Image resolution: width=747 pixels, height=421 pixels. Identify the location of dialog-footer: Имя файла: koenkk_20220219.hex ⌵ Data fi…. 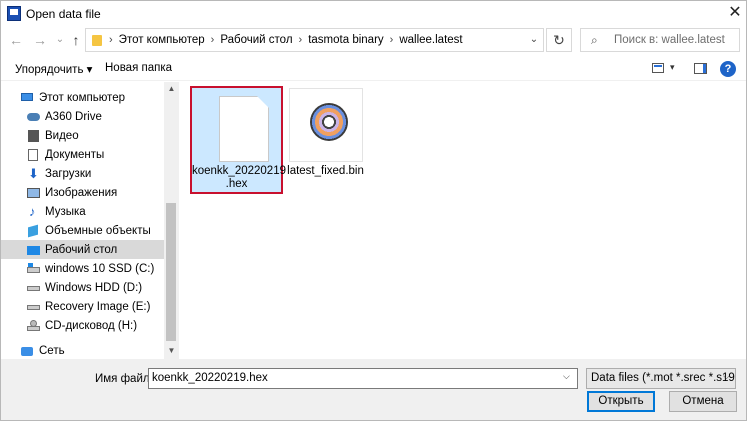
(373, 389).